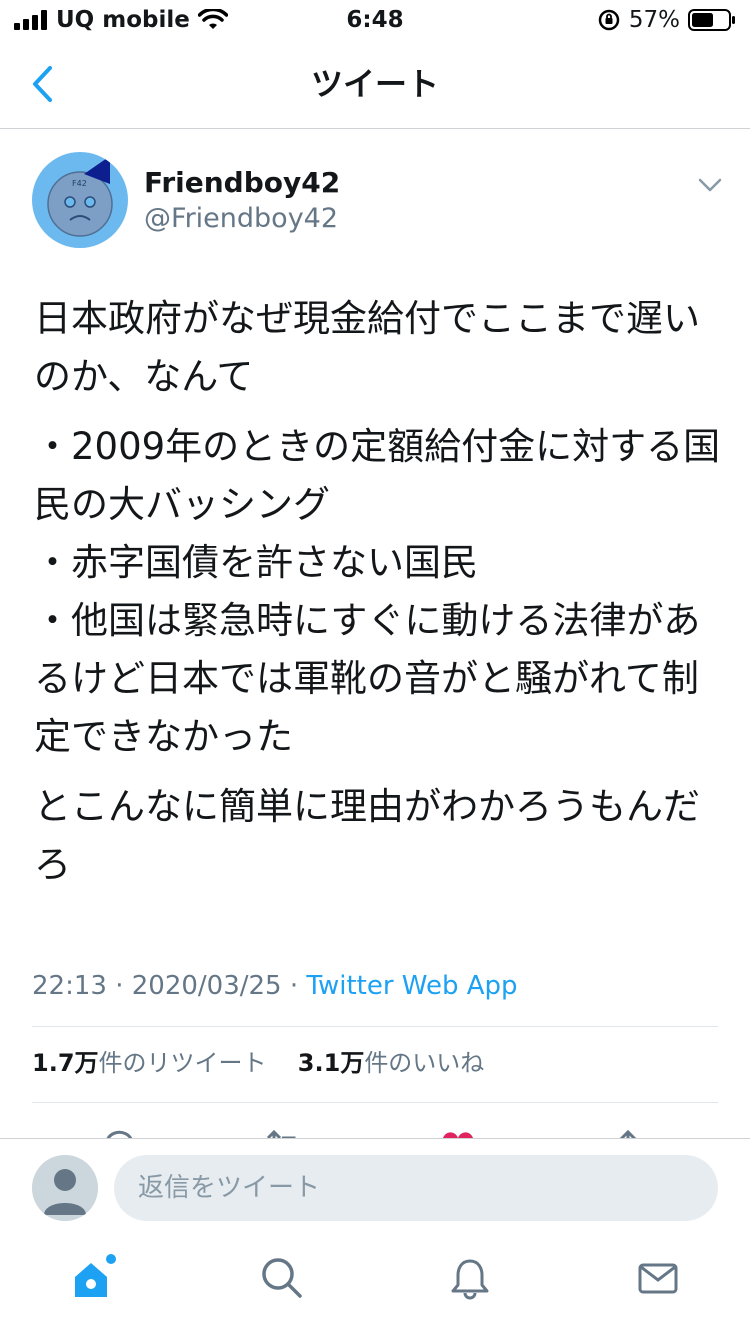 Image resolution: width=750 pixels, height=1335 pixels. I want to click on reply-button, so click(120, 1132).